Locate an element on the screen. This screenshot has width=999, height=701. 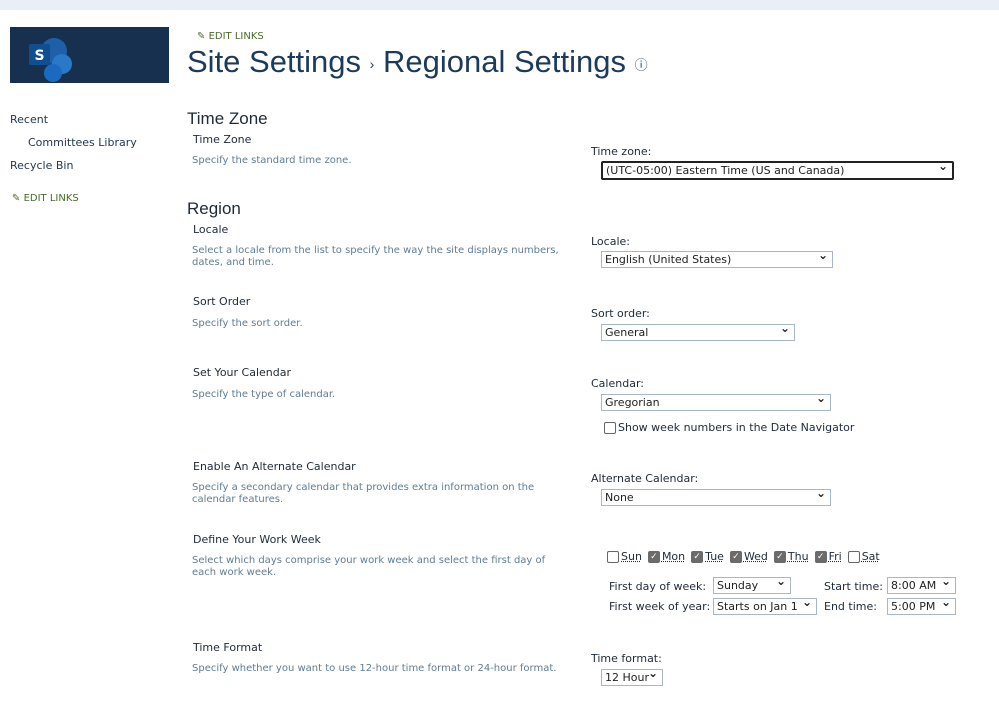
start-time-select: 8:00 AM is located at coordinates (921, 584).